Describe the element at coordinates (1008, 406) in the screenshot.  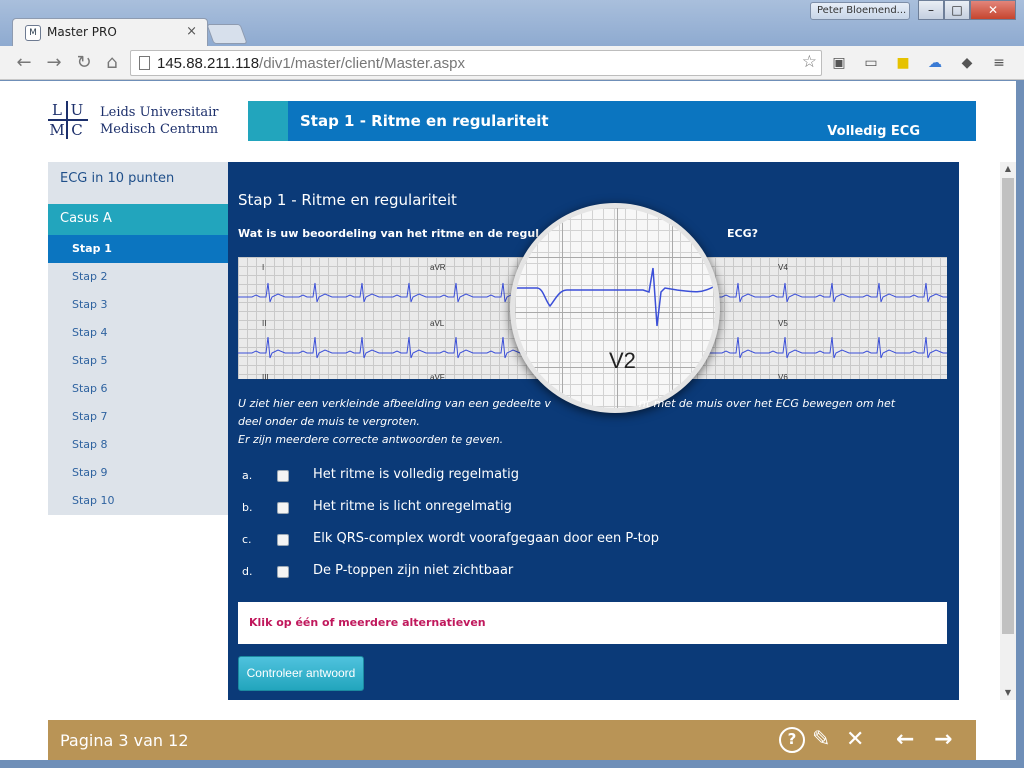
I see `scroll-thumb` at that location.